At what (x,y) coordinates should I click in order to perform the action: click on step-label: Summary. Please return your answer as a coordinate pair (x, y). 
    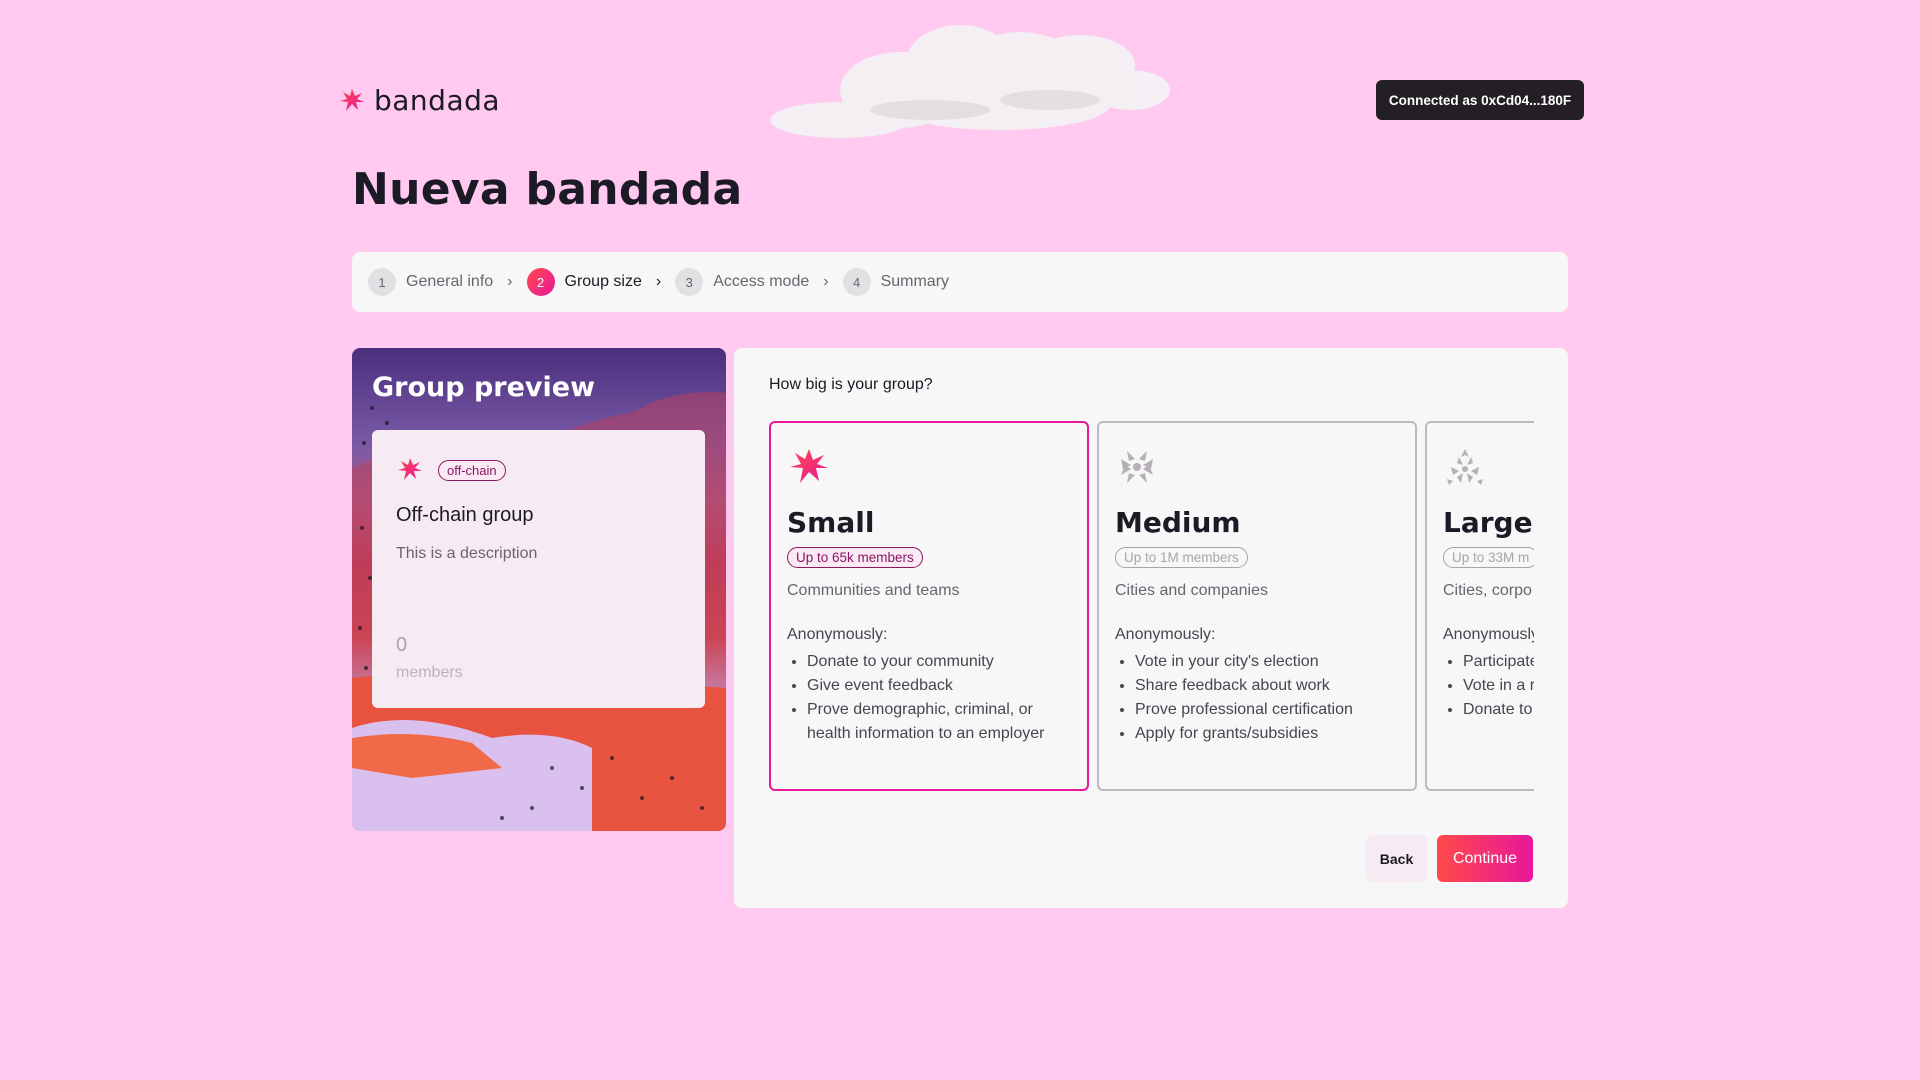
    Looking at the image, I should click on (915, 281).